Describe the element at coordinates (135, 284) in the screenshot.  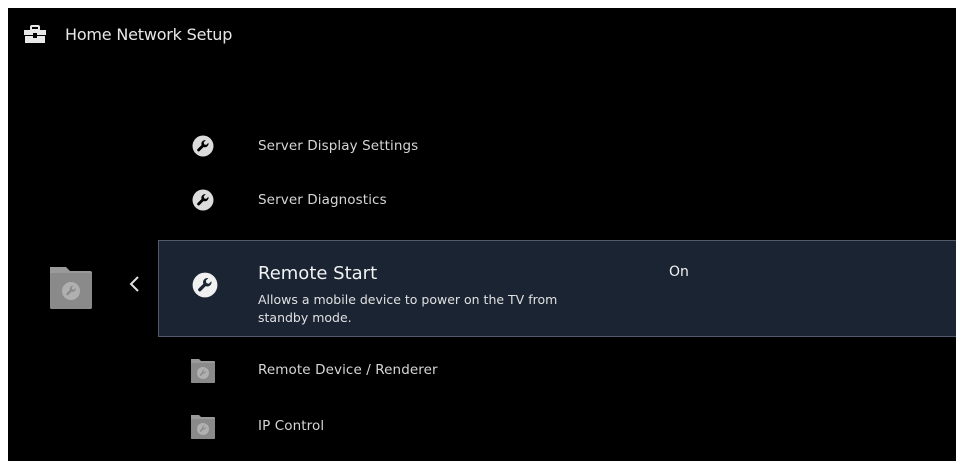
I see `chevron-left-icon` at that location.